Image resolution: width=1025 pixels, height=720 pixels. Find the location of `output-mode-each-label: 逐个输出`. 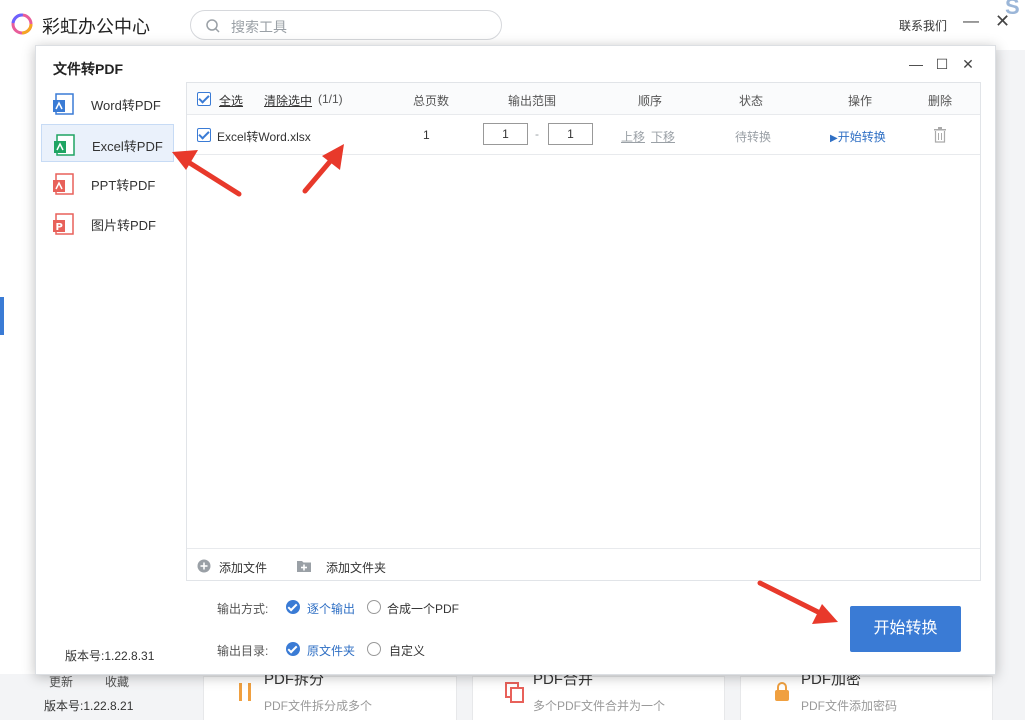

output-mode-each-label: 逐个输出 is located at coordinates (331, 608).